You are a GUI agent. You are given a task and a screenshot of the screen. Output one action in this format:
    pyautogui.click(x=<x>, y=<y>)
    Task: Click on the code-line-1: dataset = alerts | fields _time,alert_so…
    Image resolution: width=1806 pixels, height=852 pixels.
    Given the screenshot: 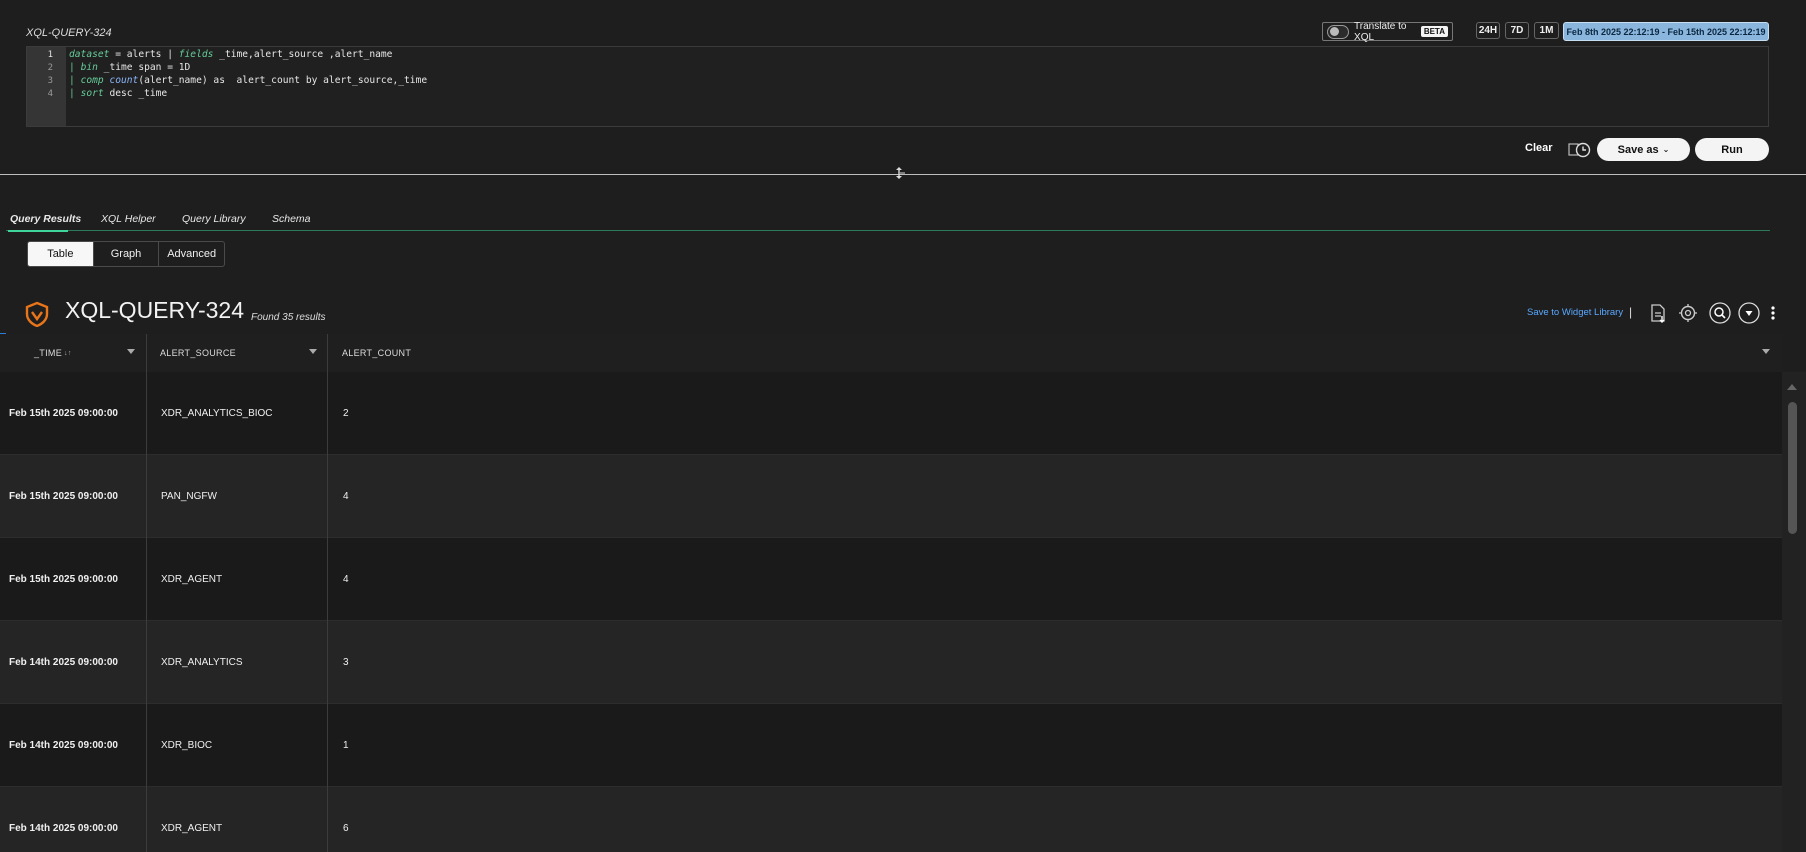 What is the action you would take?
    pyautogui.click(x=230, y=54)
    